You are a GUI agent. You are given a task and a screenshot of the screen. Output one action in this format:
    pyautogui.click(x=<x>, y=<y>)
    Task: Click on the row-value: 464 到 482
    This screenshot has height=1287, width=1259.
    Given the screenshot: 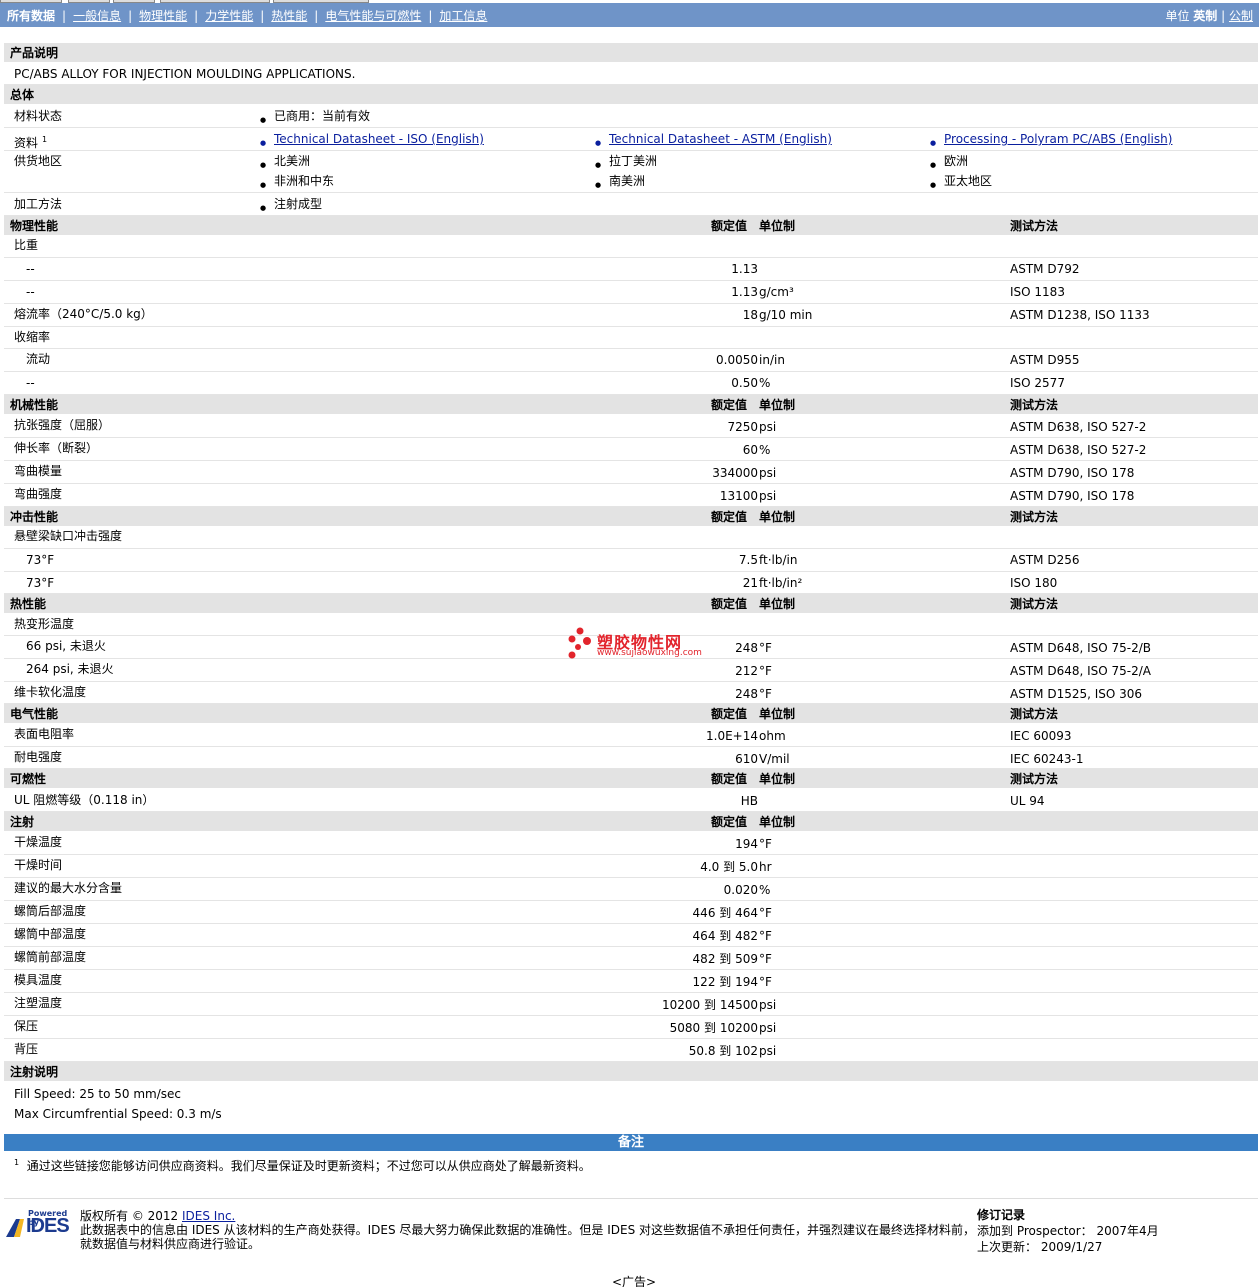 What is the action you would take?
    pyautogui.click(x=725, y=936)
    